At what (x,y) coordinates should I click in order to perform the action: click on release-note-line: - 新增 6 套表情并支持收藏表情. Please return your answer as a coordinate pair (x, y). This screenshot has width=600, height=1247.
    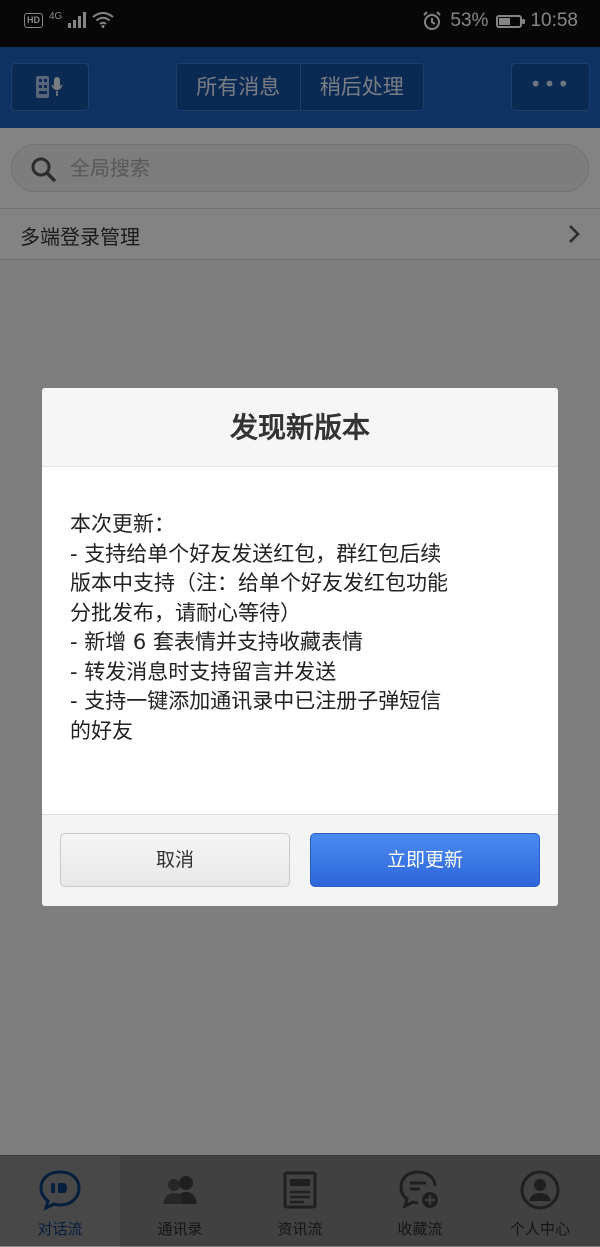
    Looking at the image, I should click on (216, 642).